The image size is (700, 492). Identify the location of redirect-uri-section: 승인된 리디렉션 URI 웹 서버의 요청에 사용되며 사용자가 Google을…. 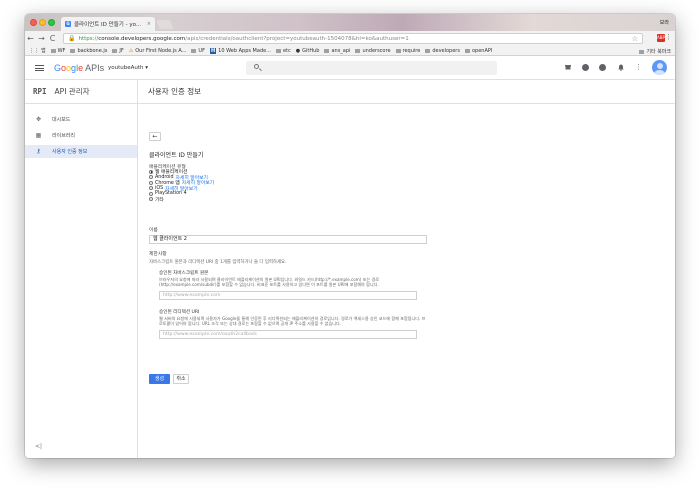
(293, 324).